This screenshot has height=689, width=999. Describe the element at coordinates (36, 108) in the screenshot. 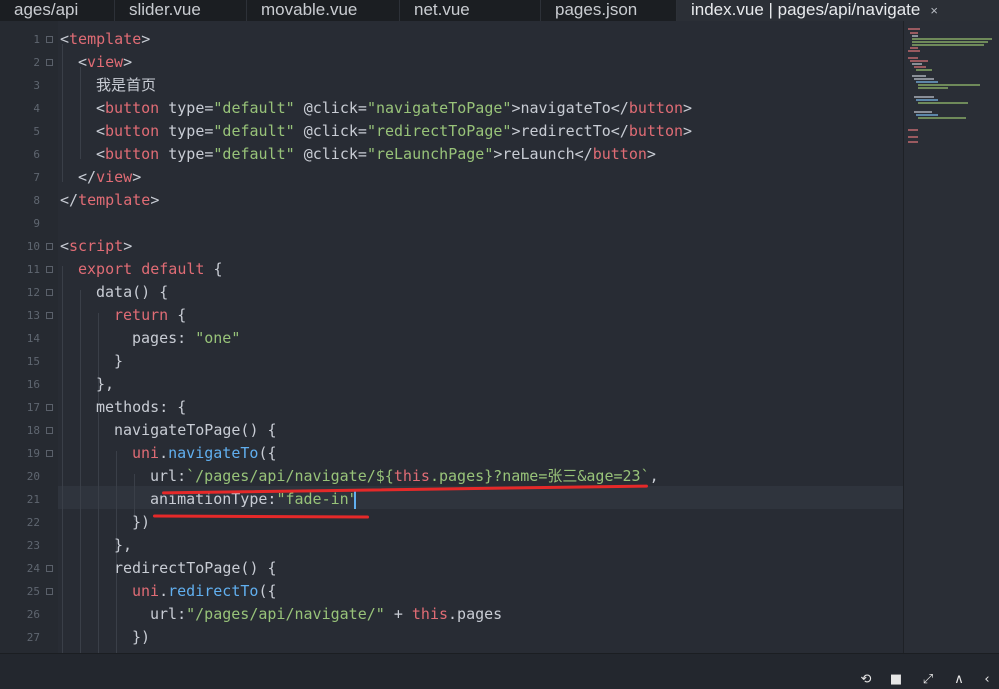

I see `line-number: 4` at that location.